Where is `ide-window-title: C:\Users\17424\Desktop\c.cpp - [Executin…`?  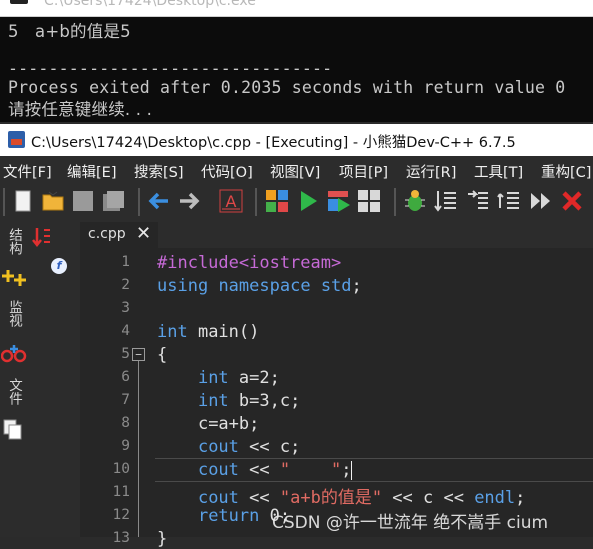
ide-window-title: C:\Users\17424\Desktop\c.cpp - [Executin… is located at coordinates (273, 143).